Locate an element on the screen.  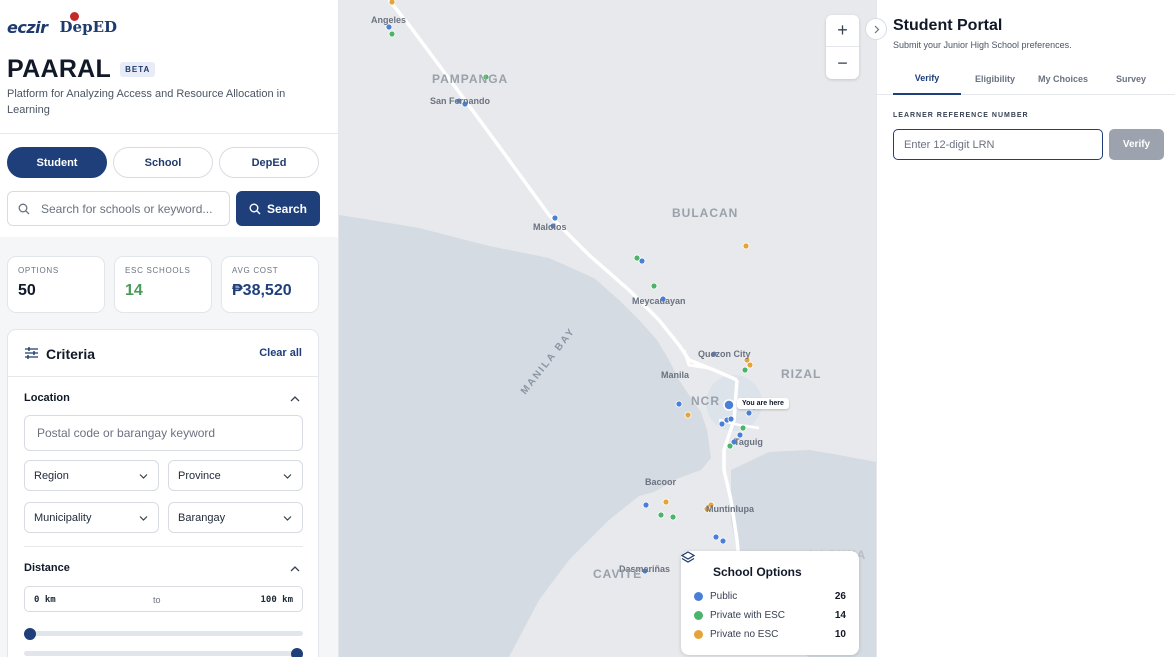
legend-label-private-esc: Private with ESC is located at coordinates (748, 615).